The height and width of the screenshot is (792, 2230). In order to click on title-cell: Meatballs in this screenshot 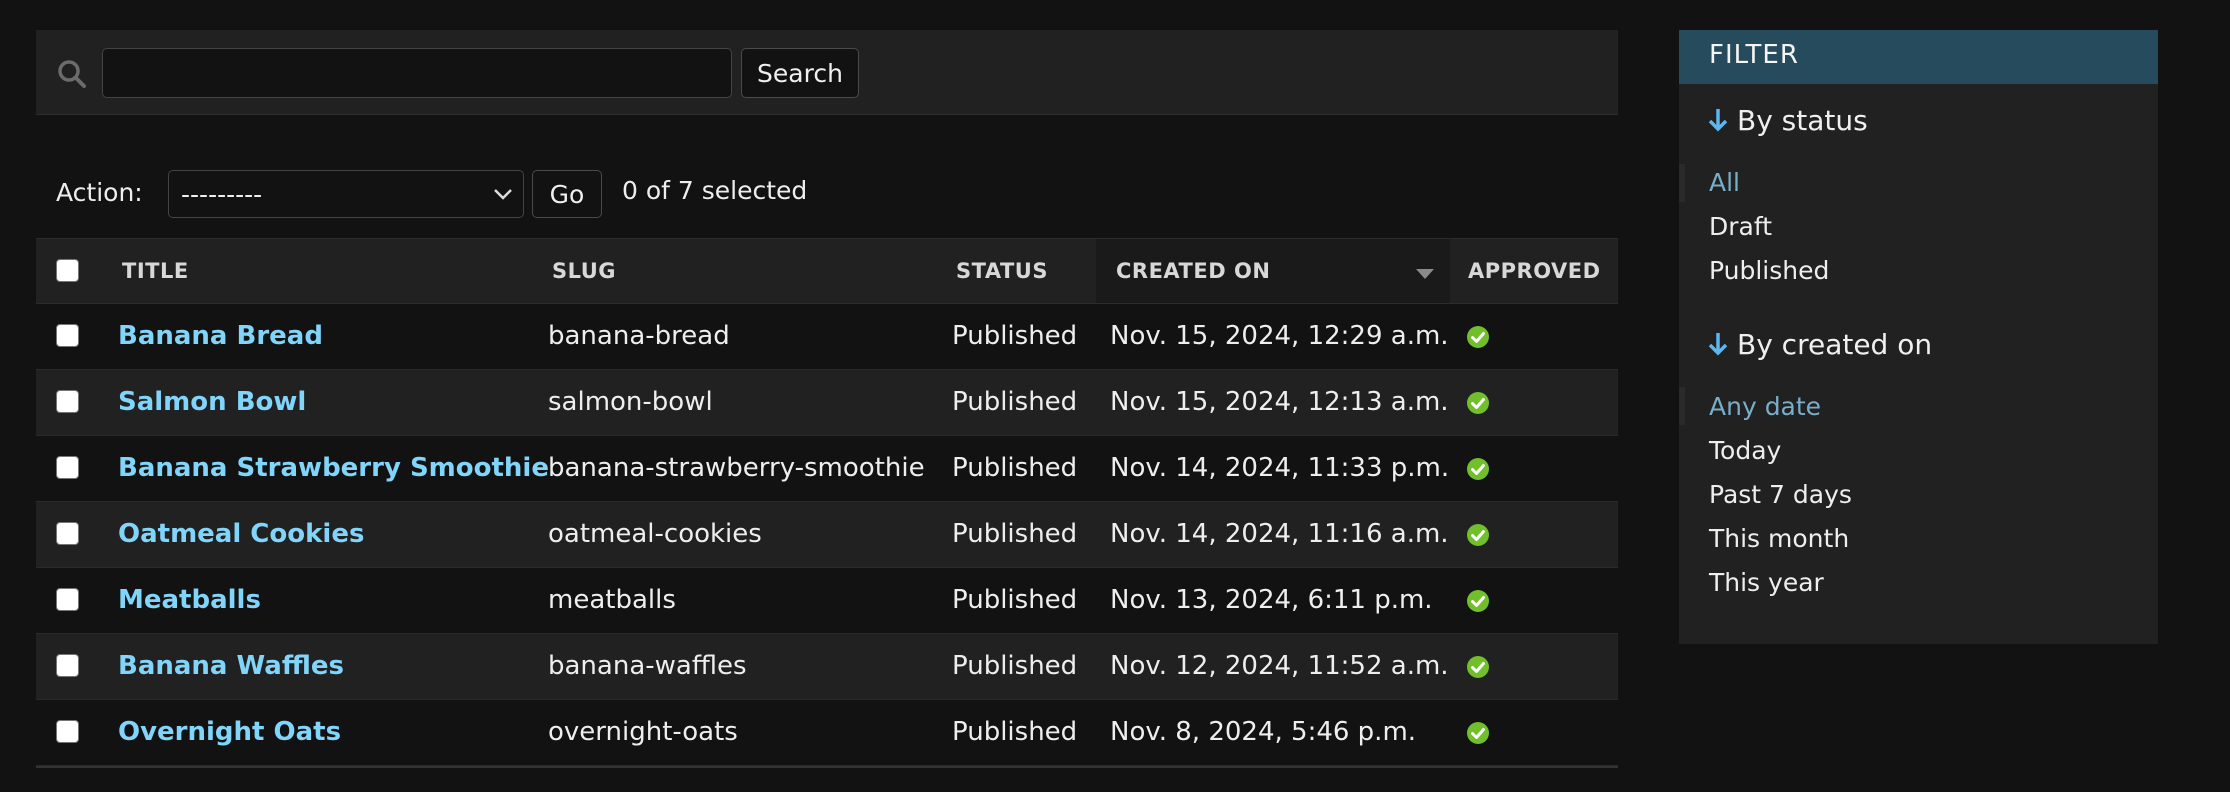, I will do `click(189, 600)`.